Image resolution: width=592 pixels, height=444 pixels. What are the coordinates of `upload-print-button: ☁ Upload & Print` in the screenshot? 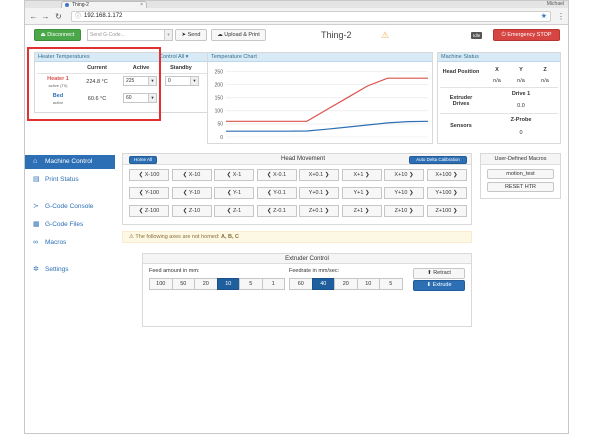 It's located at (238, 35).